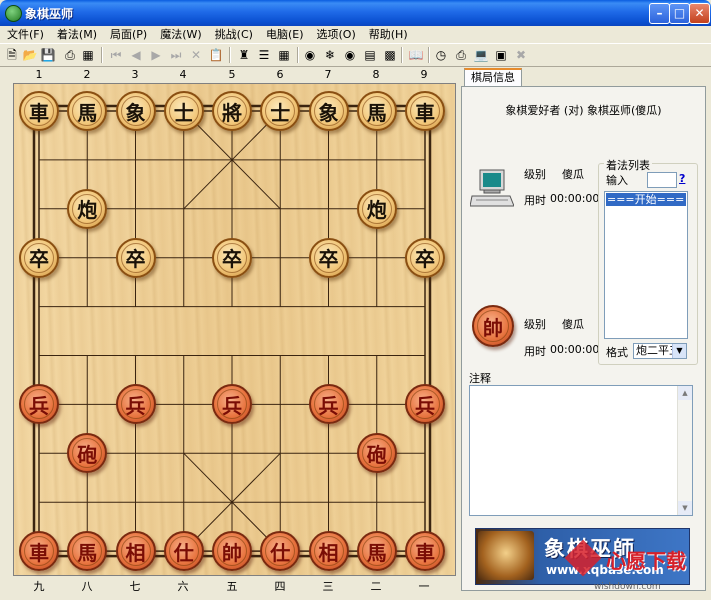 The height and width of the screenshot is (600, 711). Describe the element at coordinates (232, 74) in the screenshot. I see `file-label: 5` at that location.